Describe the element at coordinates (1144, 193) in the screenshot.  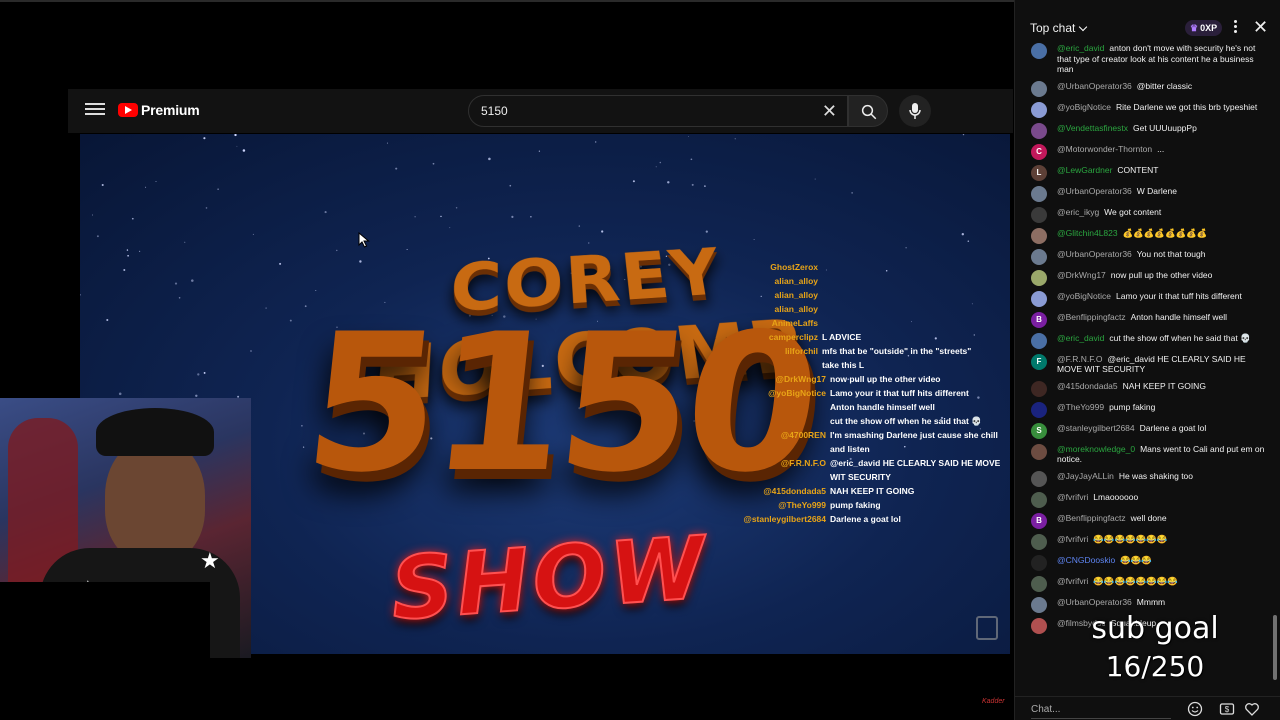
I see `chat-message: @UrbanOperator36 W Darlene` at that location.